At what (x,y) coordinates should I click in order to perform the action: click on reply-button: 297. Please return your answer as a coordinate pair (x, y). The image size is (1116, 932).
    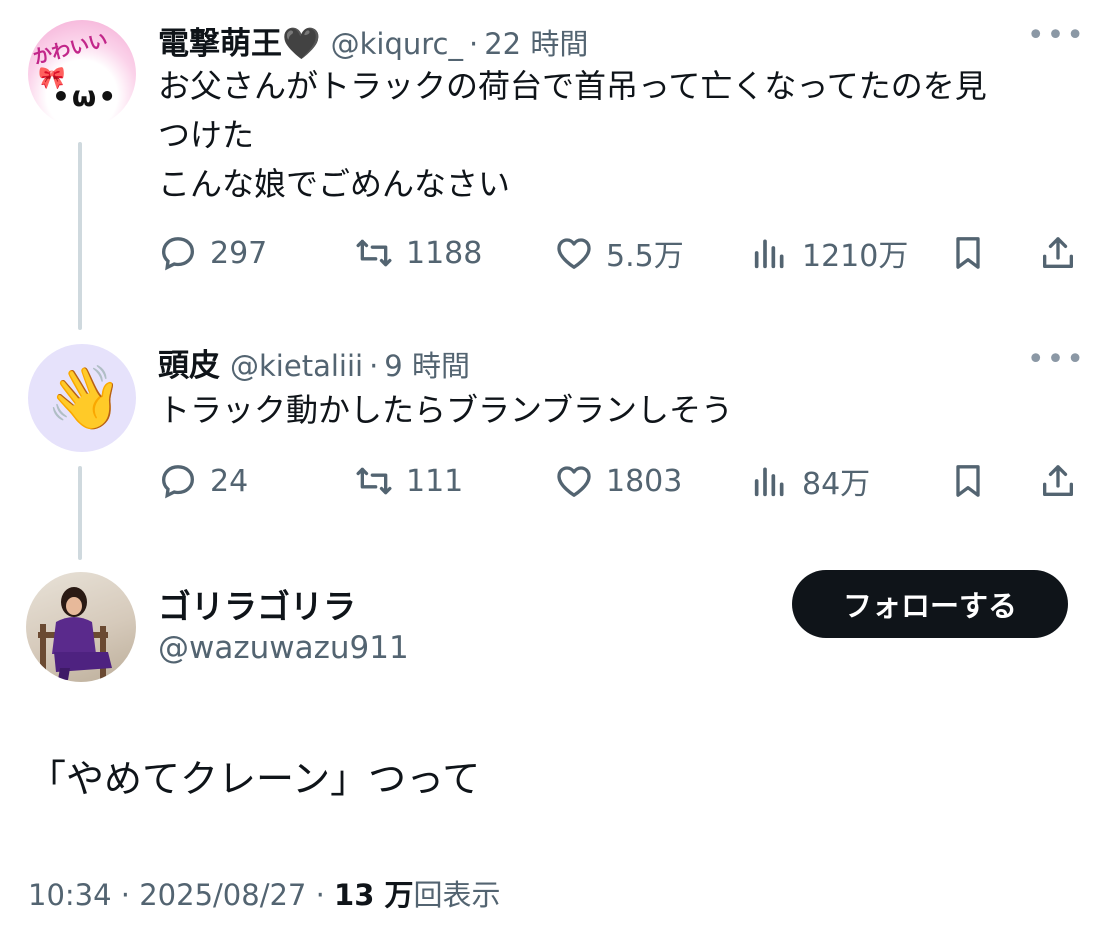
    Looking at the image, I should click on (212, 253).